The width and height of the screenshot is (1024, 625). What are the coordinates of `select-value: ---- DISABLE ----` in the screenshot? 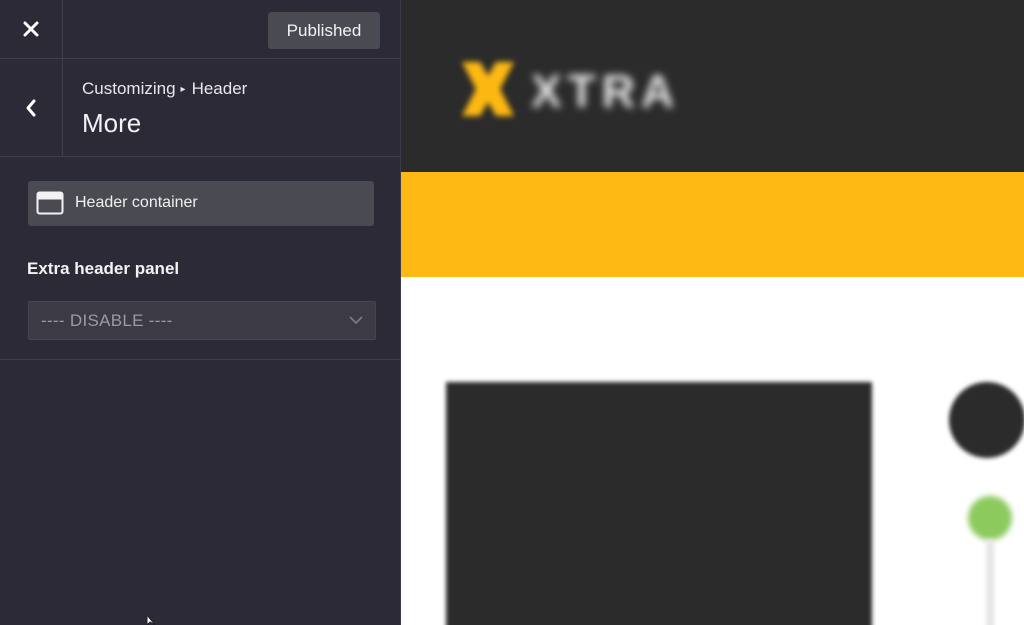 It's located at (107, 320).